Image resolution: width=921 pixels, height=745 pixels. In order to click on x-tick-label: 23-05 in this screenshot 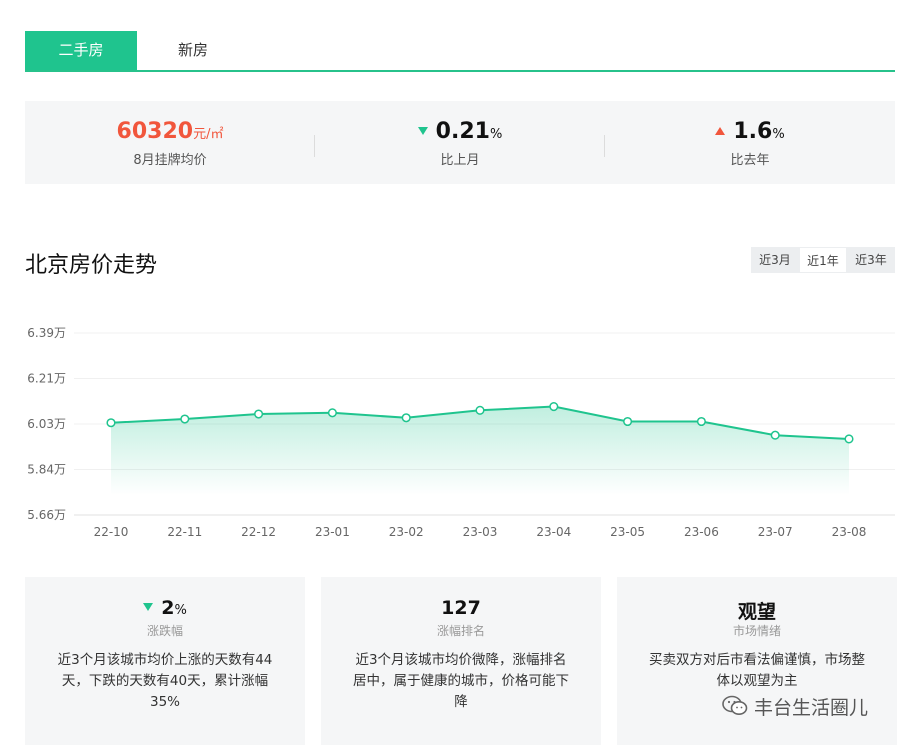, I will do `click(627, 532)`.